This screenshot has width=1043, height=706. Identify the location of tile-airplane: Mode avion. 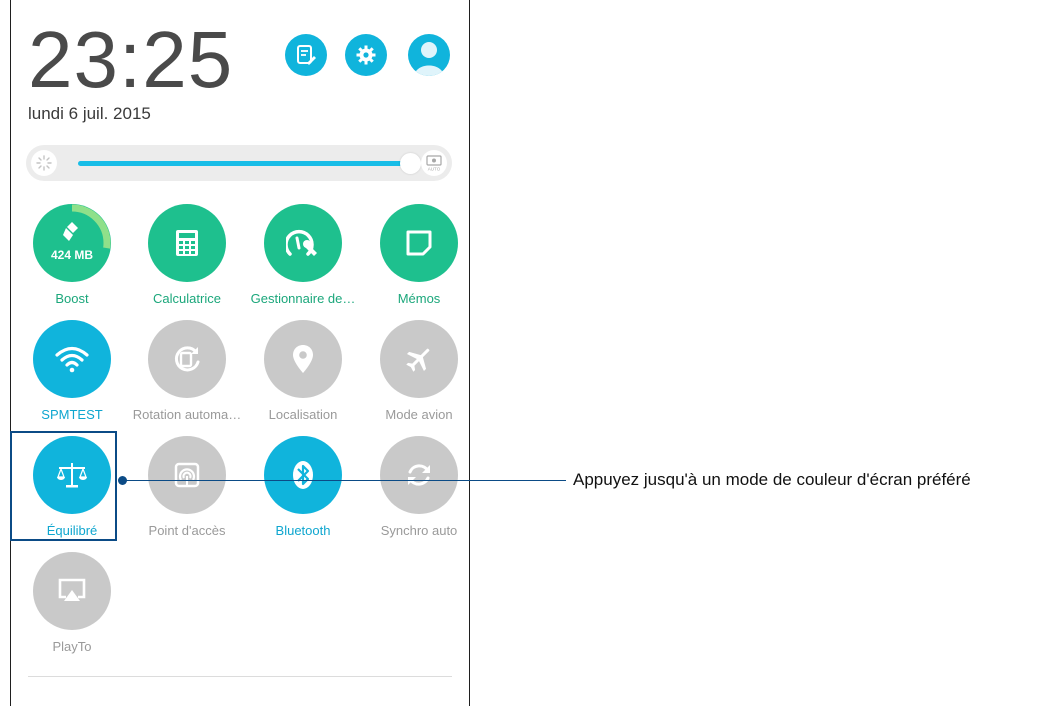
(420, 375).